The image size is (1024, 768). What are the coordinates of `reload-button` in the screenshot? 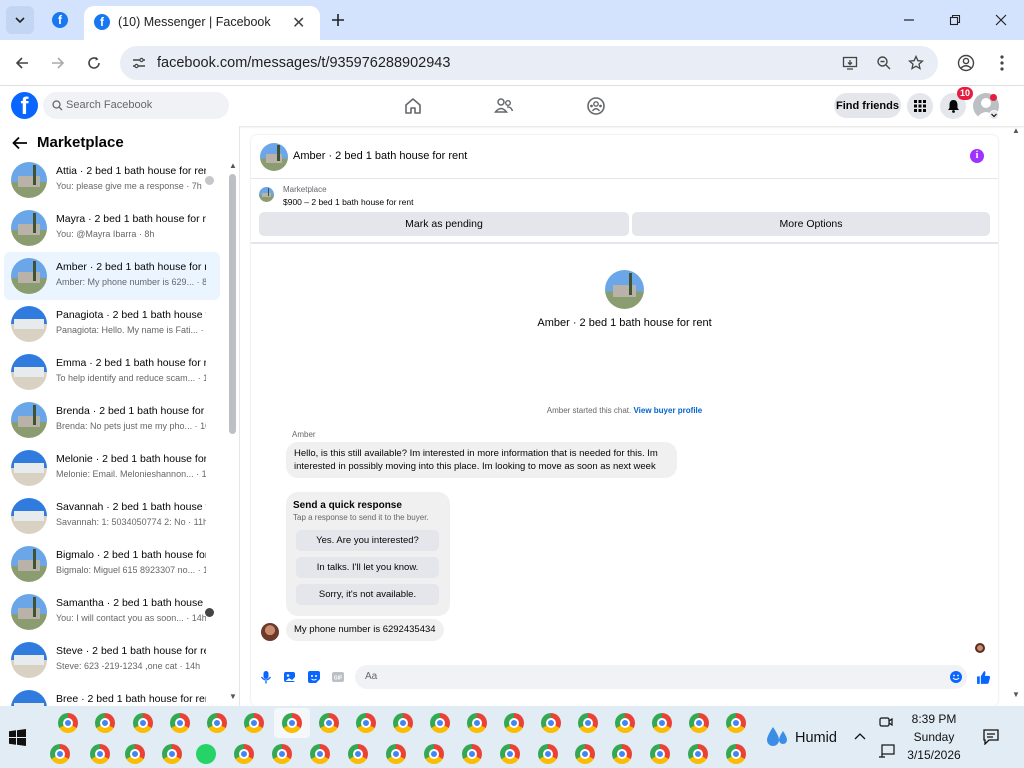 It's located at (94, 63).